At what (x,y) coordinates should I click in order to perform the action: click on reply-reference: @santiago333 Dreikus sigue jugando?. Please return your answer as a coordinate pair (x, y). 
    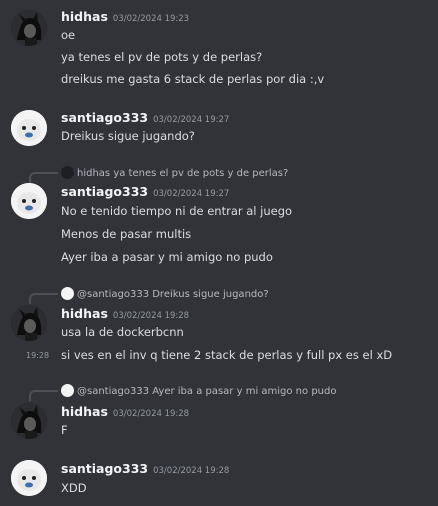
    Looking at the image, I should click on (165, 293).